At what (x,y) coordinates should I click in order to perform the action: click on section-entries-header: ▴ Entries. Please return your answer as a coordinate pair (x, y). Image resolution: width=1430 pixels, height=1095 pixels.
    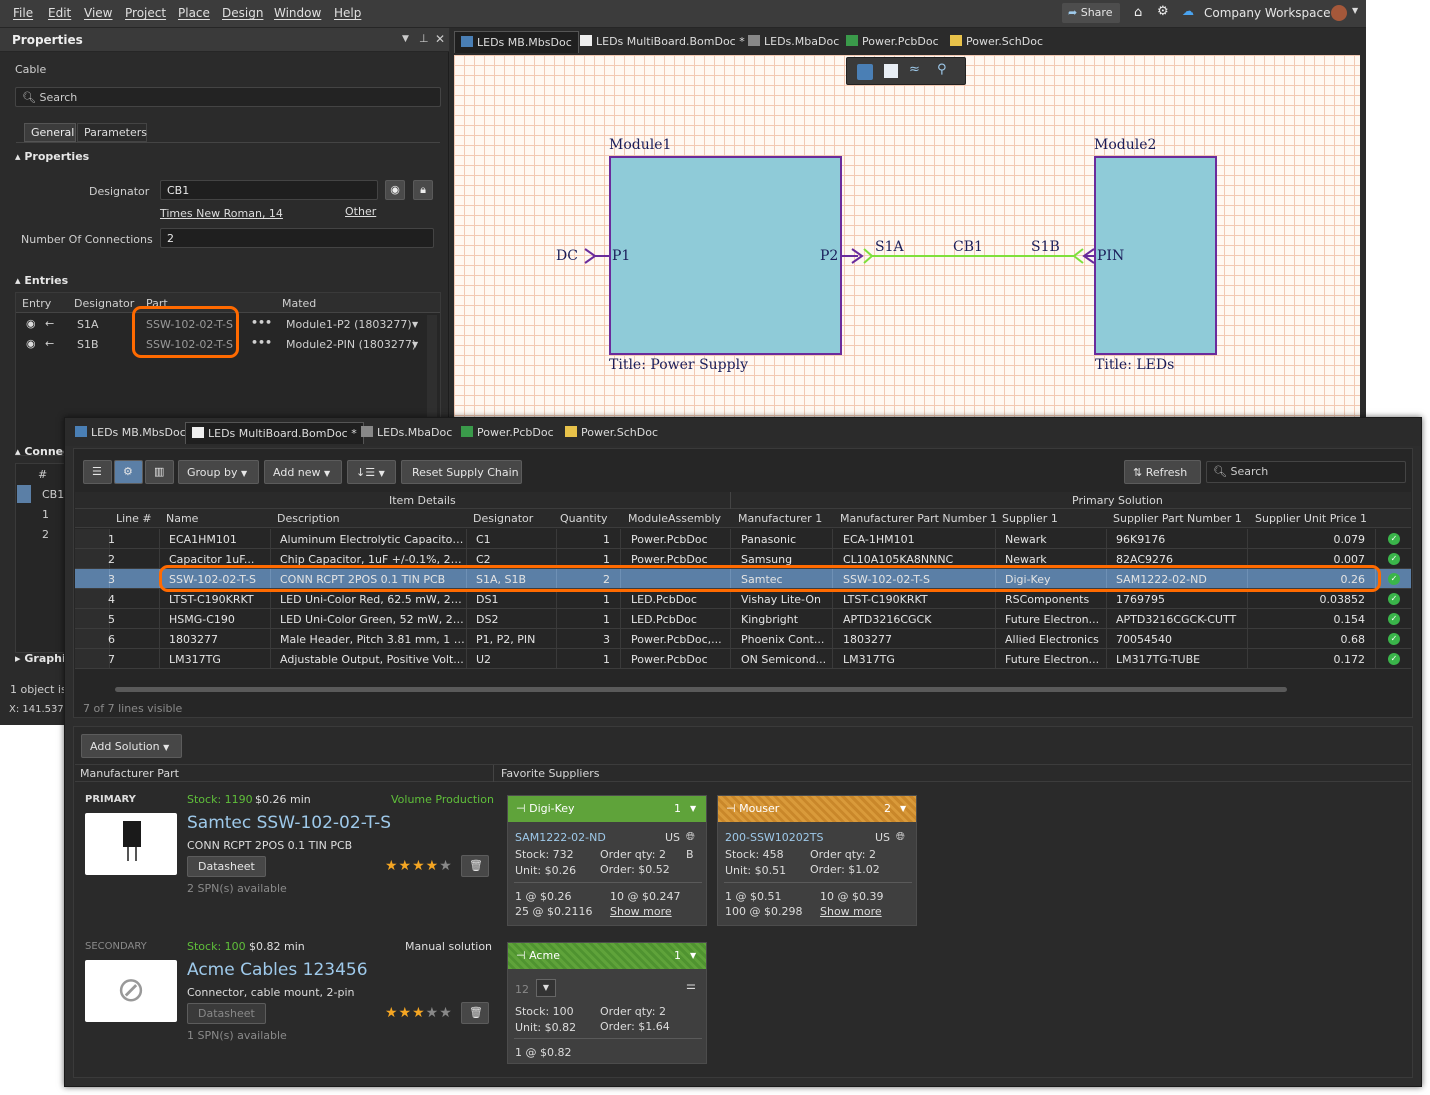
    Looking at the image, I should click on (41, 280).